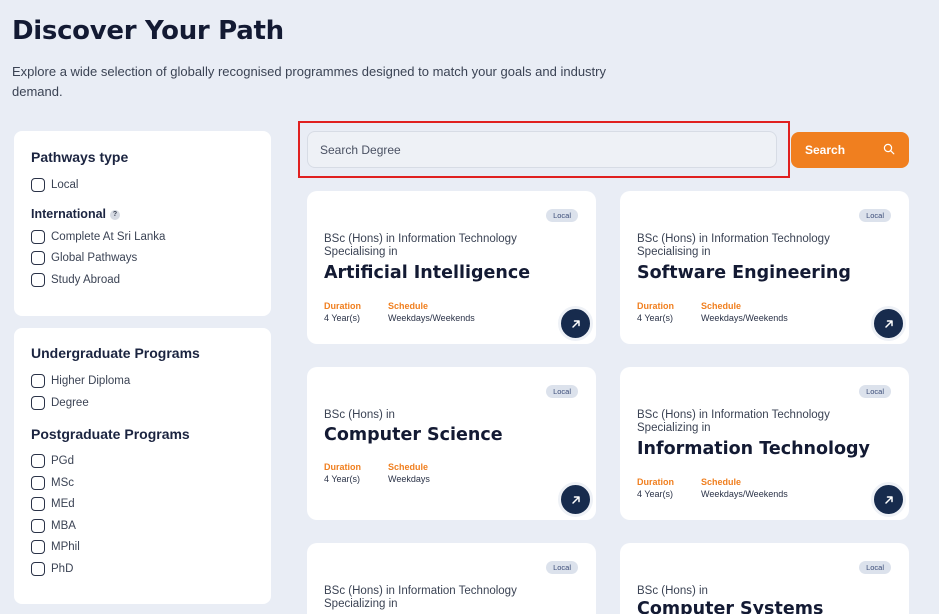 This screenshot has height=614, width=939. Describe the element at coordinates (52, 483) in the screenshot. I see `filter-msc: MSc` at that location.